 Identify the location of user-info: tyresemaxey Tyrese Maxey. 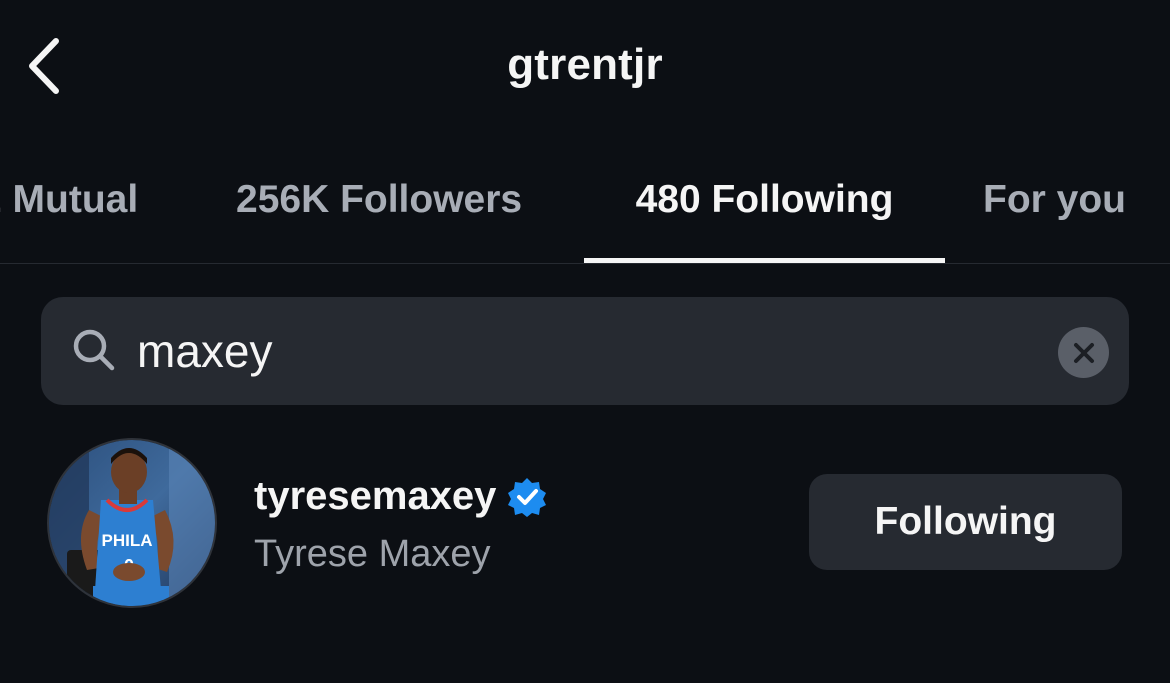
(401, 525).